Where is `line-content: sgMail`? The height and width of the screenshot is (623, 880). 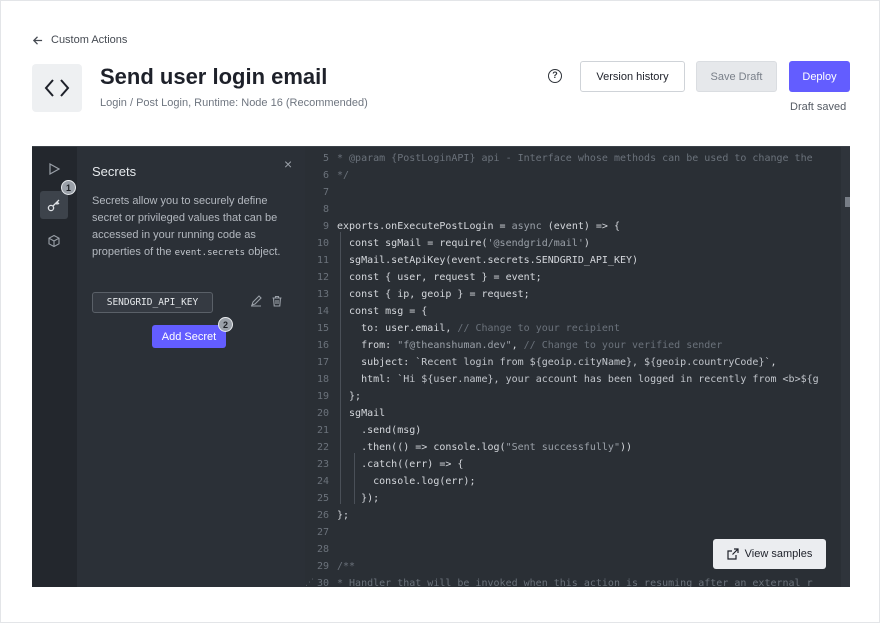
line-content: sgMail is located at coordinates (361, 413).